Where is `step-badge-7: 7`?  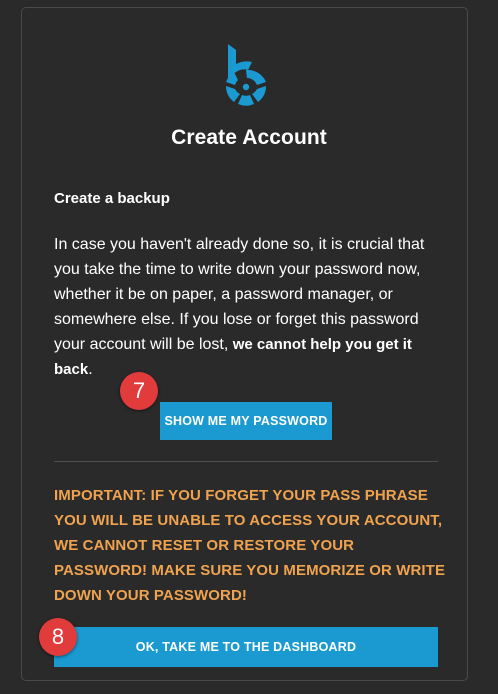
step-badge-7: 7 is located at coordinates (139, 391).